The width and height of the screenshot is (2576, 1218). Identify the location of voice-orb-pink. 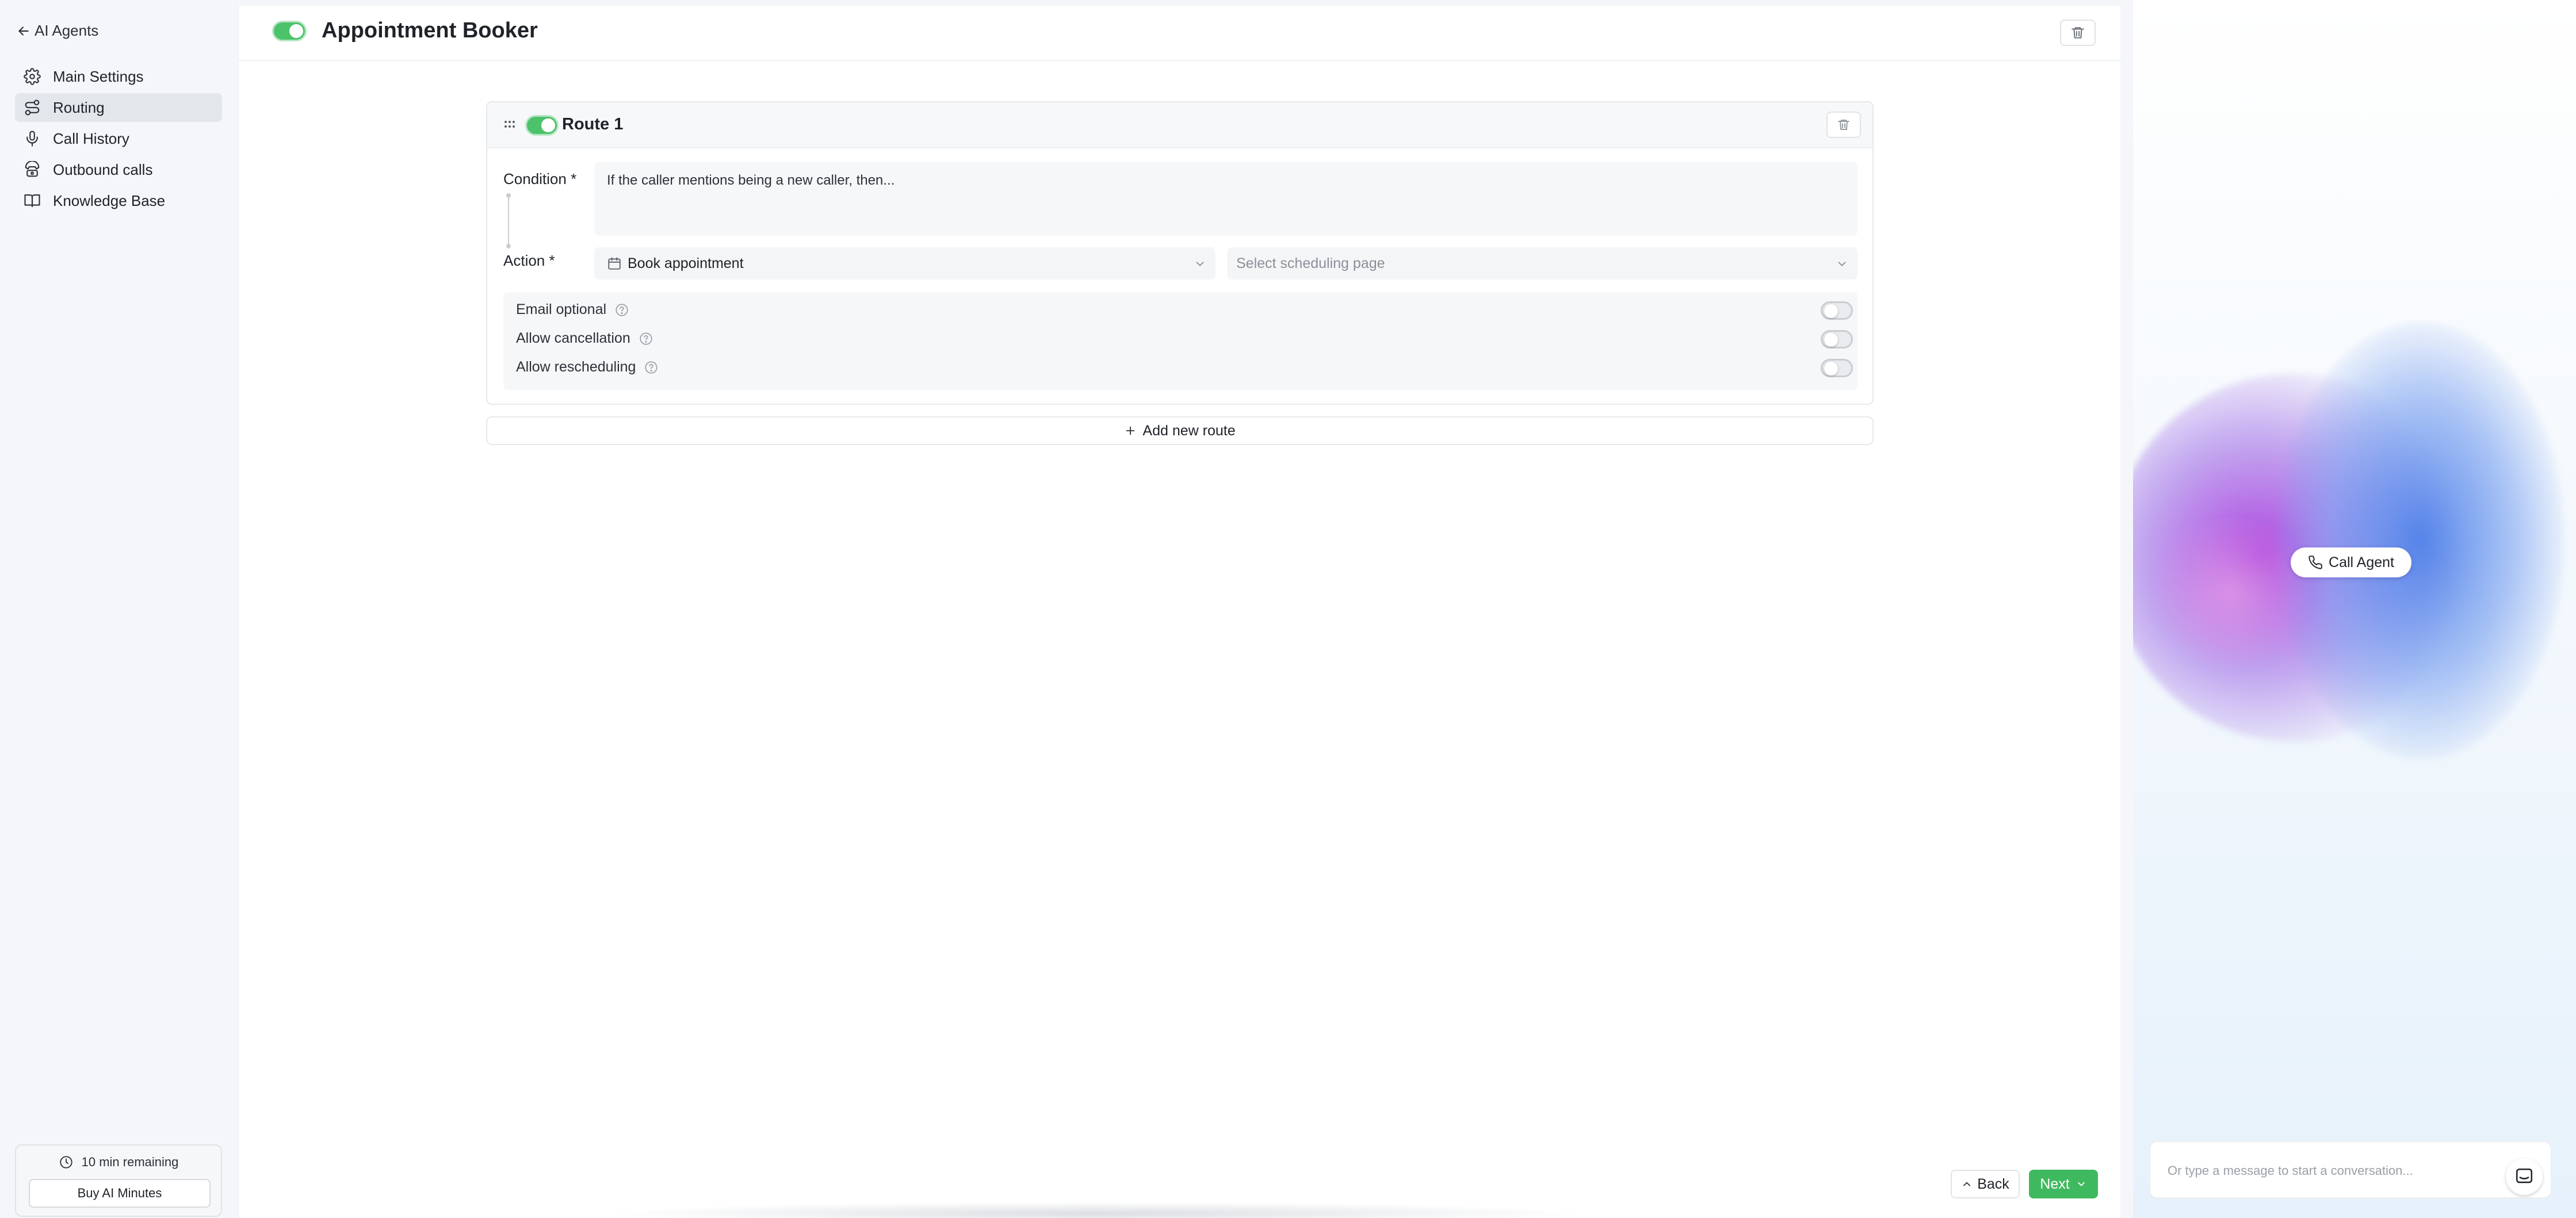
(2231, 592).